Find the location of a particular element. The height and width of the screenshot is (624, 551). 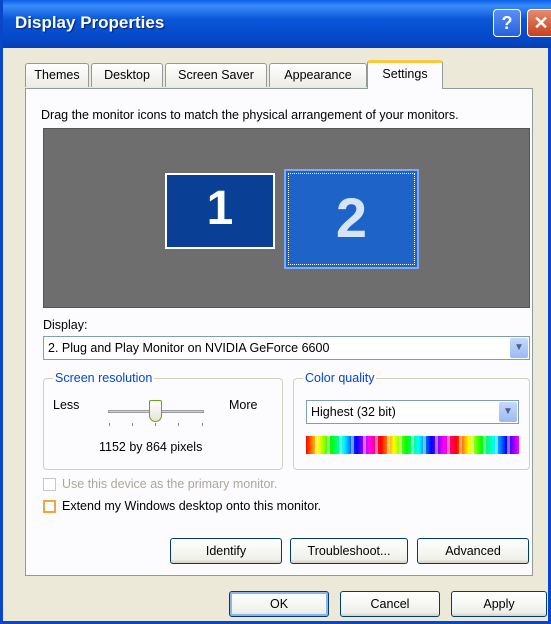

tab-screen-saver: Screen Saver is located at coordinates (216, 75).